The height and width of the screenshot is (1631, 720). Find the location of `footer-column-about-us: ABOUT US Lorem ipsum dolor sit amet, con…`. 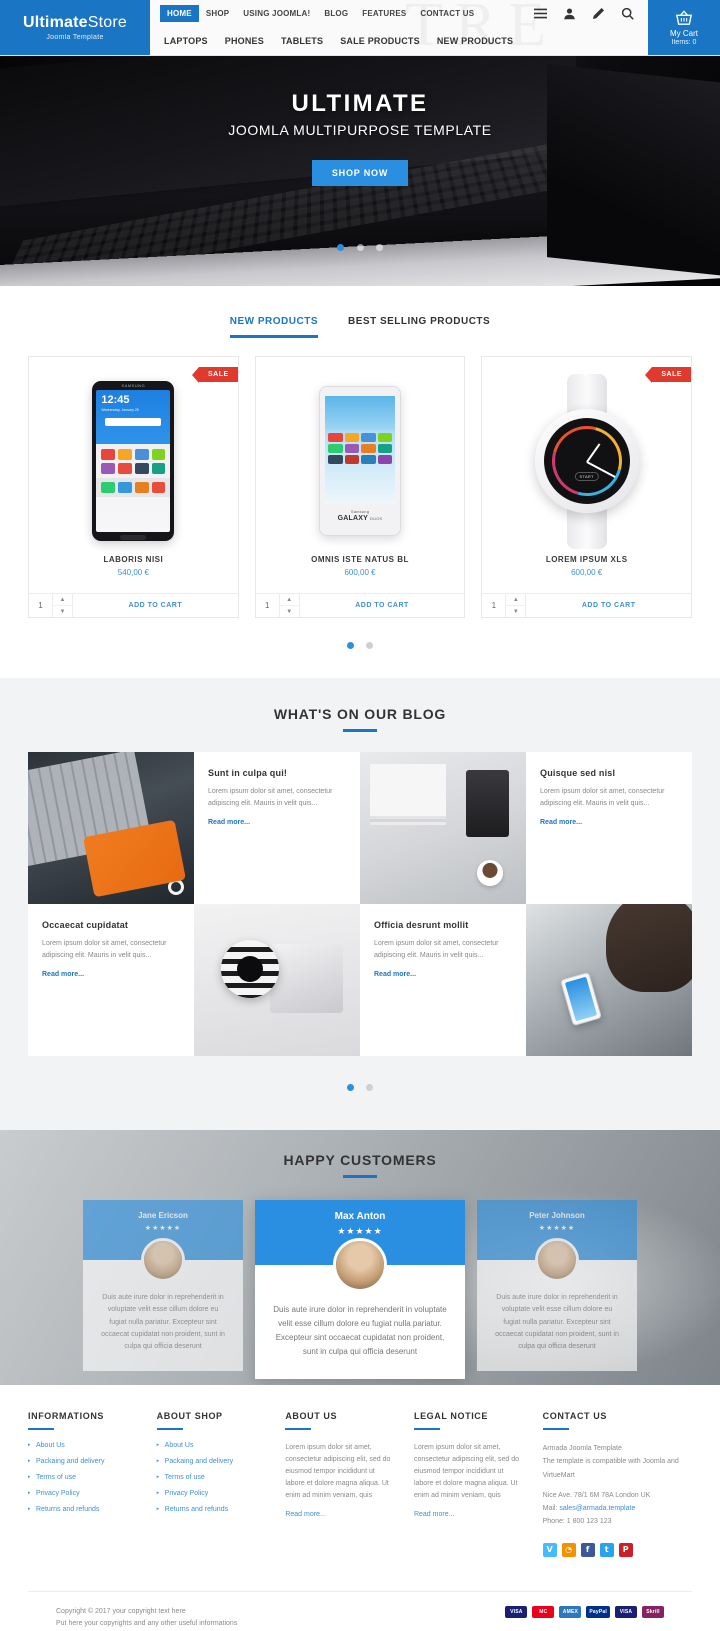

footer-column-about-us: ABOUT US Lorem ipsum dolor sit amet, con… is located at coordinates (340, 1484).